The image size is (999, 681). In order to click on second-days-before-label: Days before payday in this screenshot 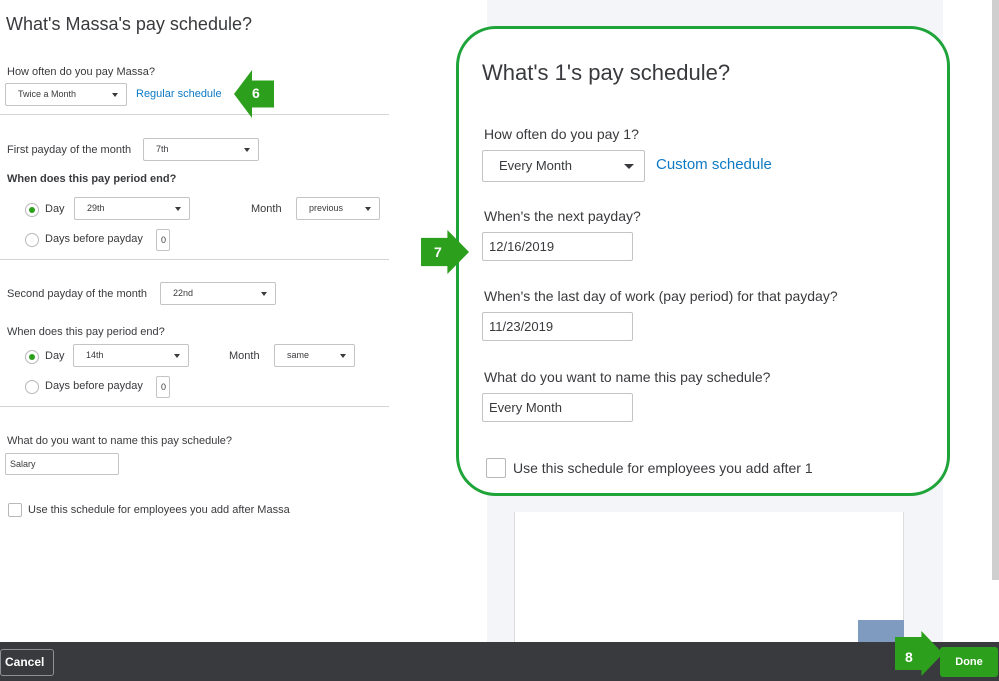, I will do `click(94, 386)`.